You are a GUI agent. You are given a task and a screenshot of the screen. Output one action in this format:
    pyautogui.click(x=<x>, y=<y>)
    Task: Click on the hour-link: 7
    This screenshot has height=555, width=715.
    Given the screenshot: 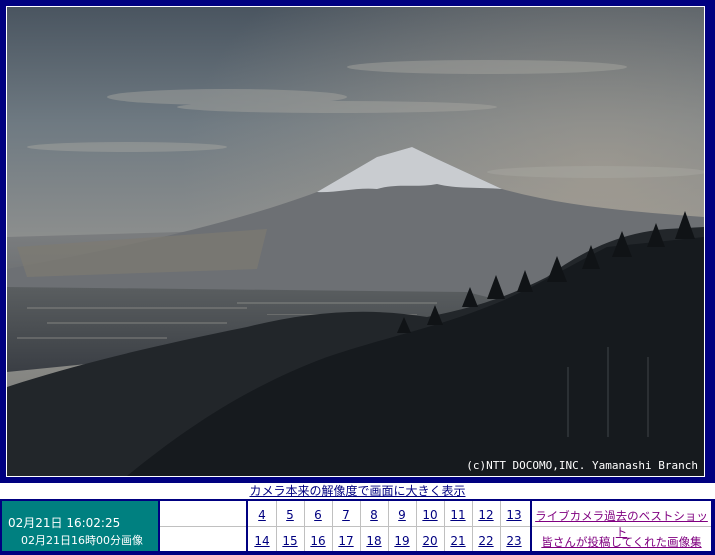 What is the action you would take?
    pyautogui.click(x=346, y=515)
    